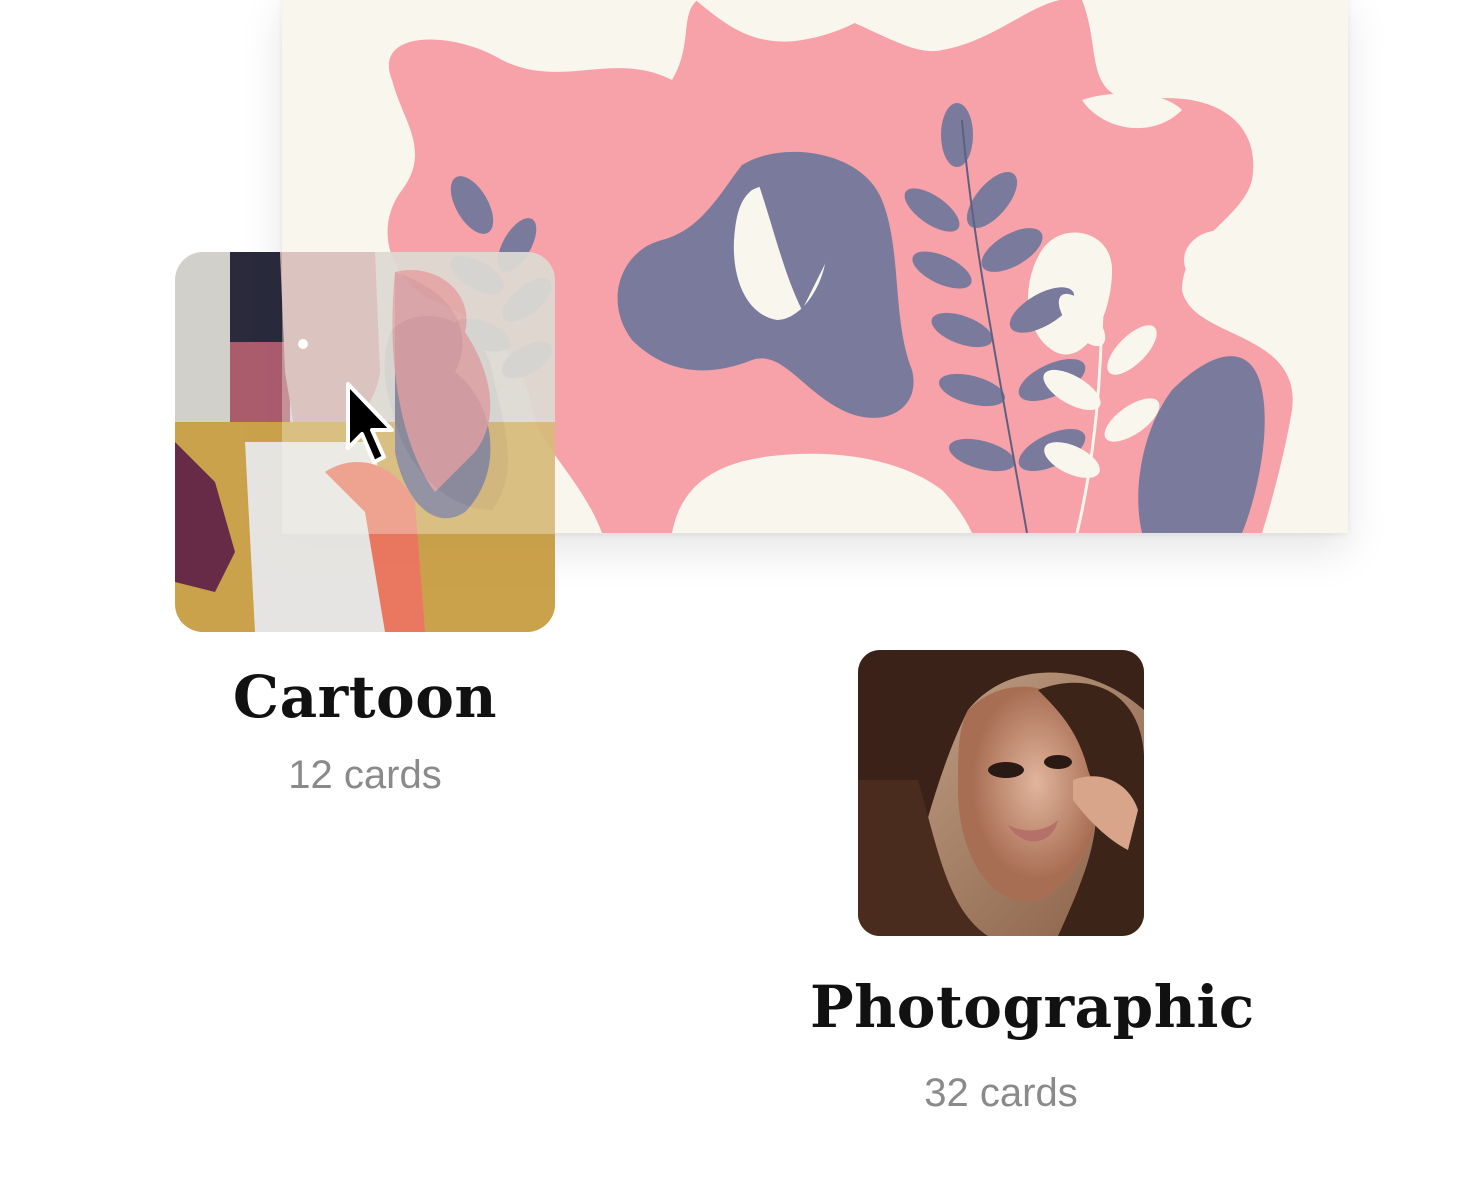 This screenshot has height=1200, width=1460. I want to click on portrait-photo-thumbnail, so click(1001, 793).